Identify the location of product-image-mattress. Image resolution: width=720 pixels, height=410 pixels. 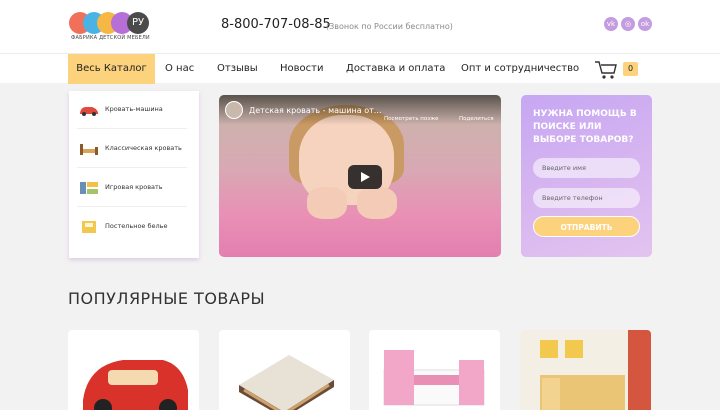
(286, 382).